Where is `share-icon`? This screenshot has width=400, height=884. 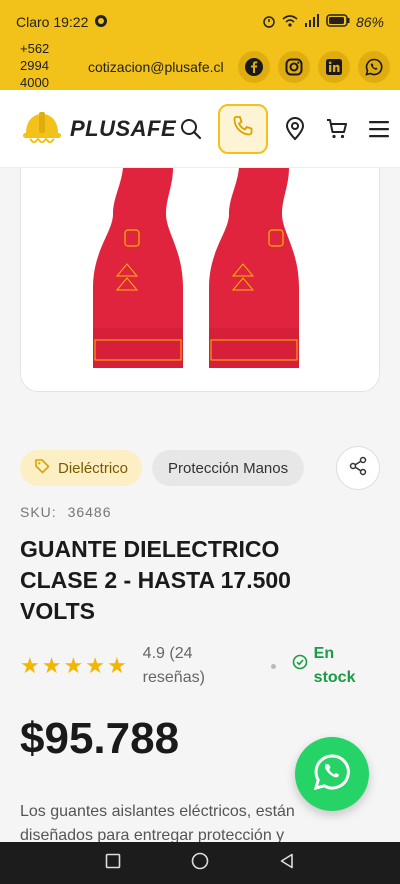
share-icon is located at coordinates (358, 468).